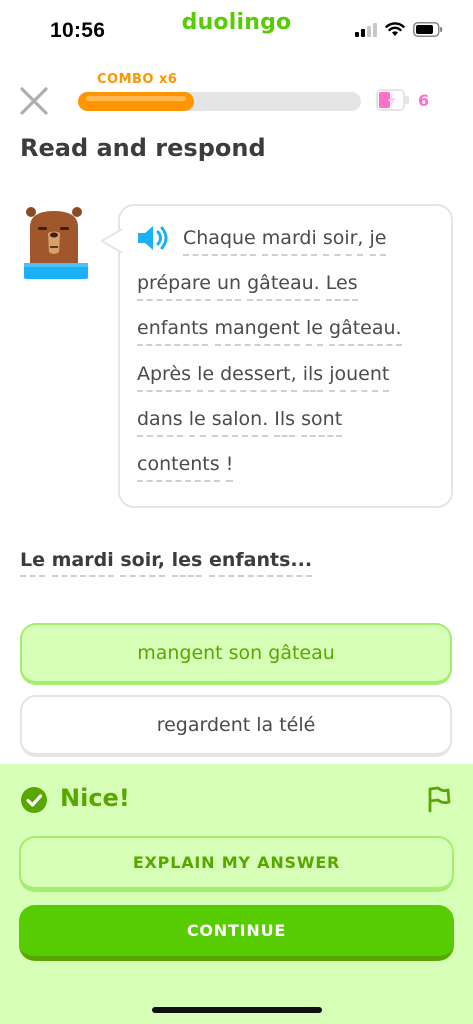  Describe the element at coordinates (95, 798) in the screenshot. I see `feedback-title: Nice!` at that location.